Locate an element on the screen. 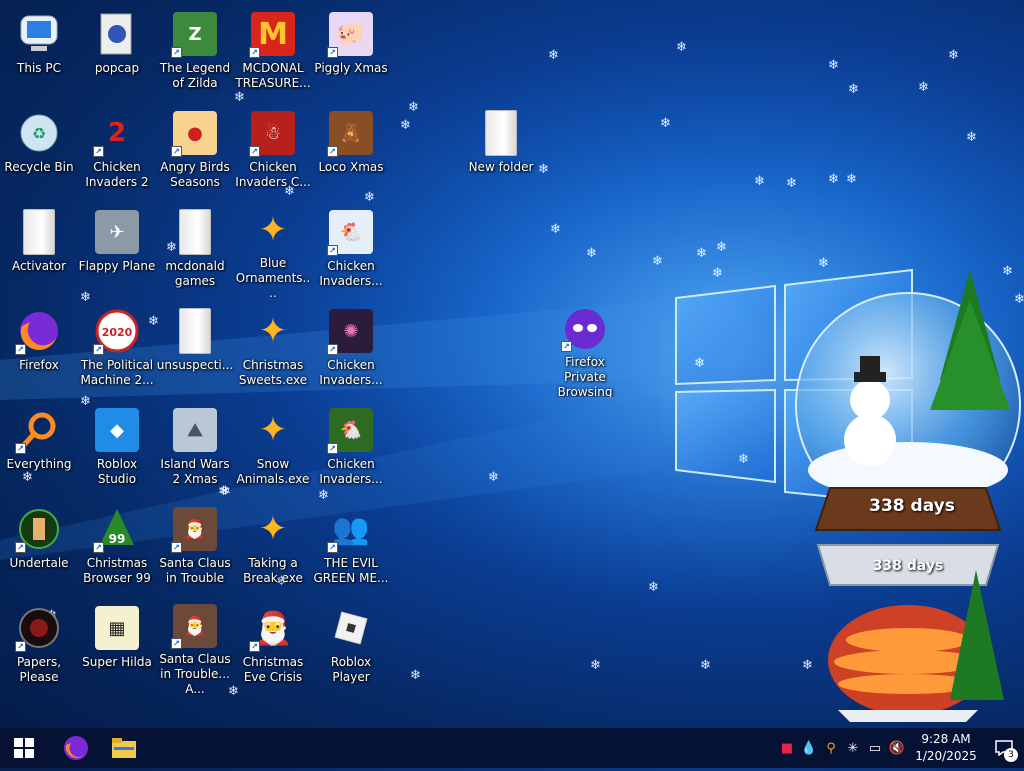  desktop-icon-label: Flappy Plane is located at coordinates (117, 266).